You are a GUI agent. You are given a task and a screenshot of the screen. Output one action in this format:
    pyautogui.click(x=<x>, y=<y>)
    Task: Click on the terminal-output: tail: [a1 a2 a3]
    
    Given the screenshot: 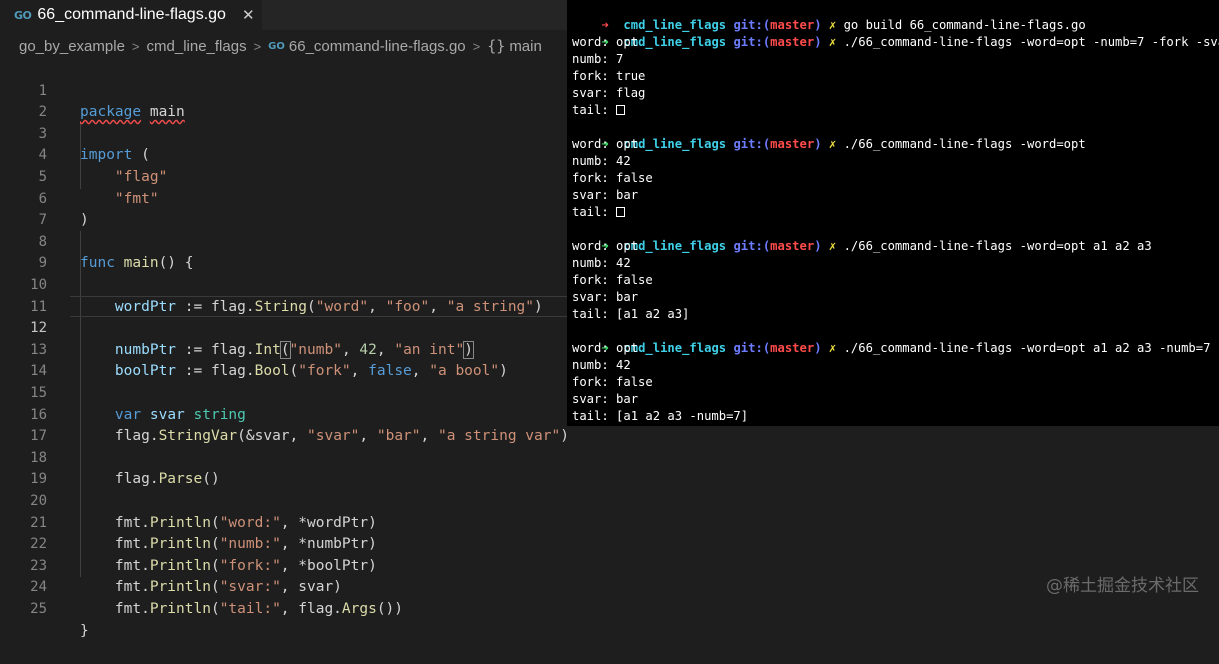 What is the action you would take?
    pyautogui.click(x=631, y=314)
    